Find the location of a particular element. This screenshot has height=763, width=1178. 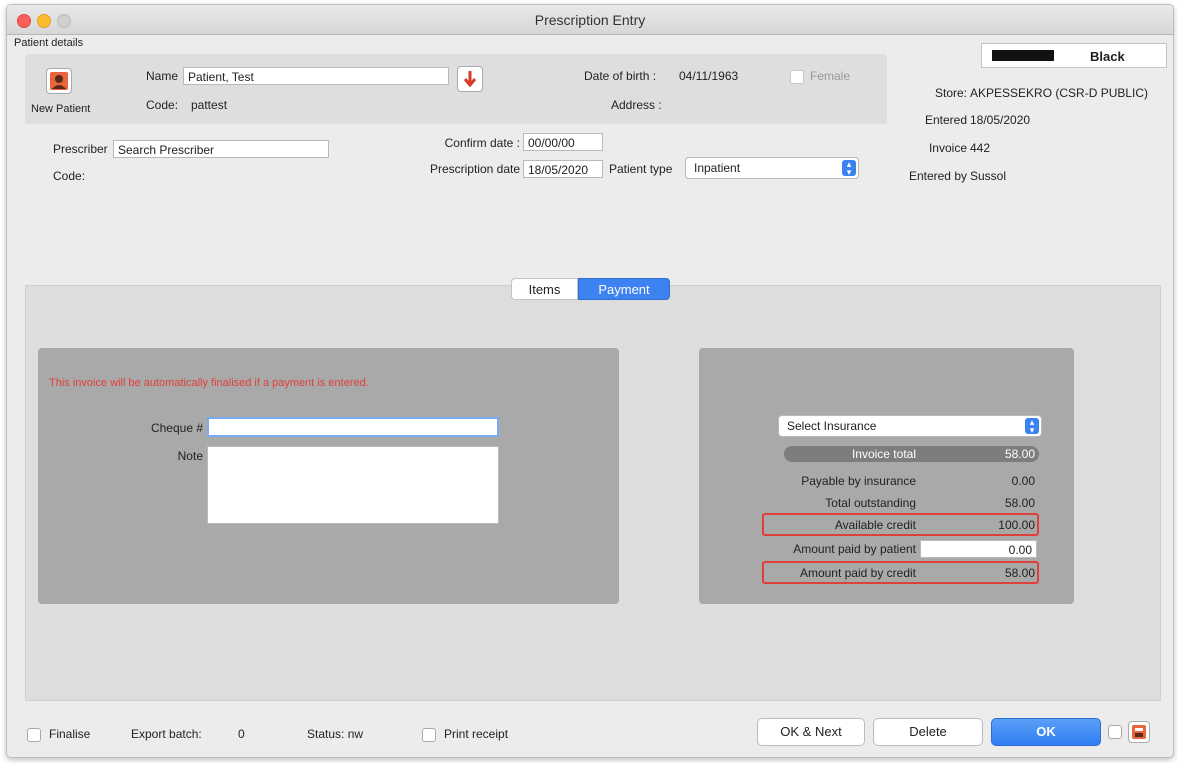

patient-details-panel is located at coordinates (456, 89).